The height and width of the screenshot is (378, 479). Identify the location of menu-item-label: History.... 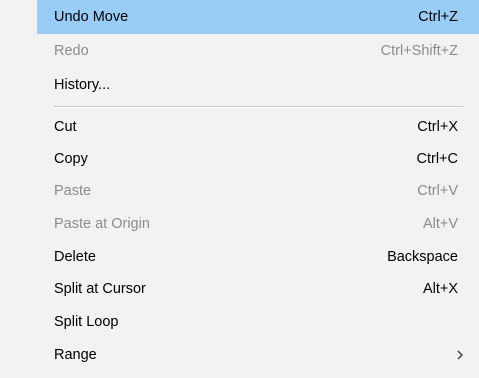
(82, 85).